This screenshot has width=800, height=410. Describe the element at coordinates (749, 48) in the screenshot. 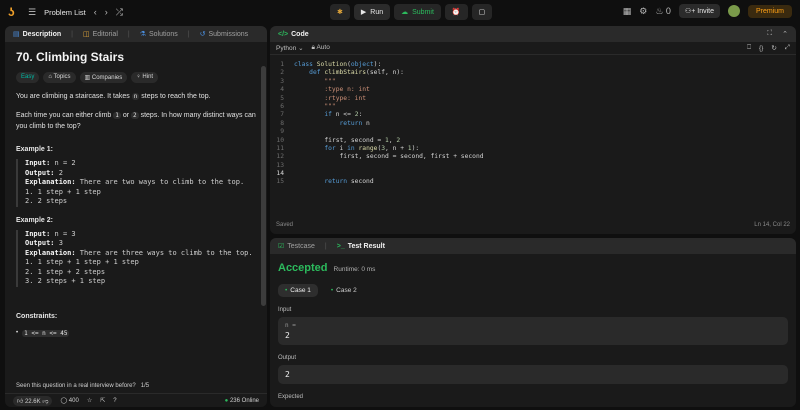

I see `bookmark-icon: ⎕` at that location.